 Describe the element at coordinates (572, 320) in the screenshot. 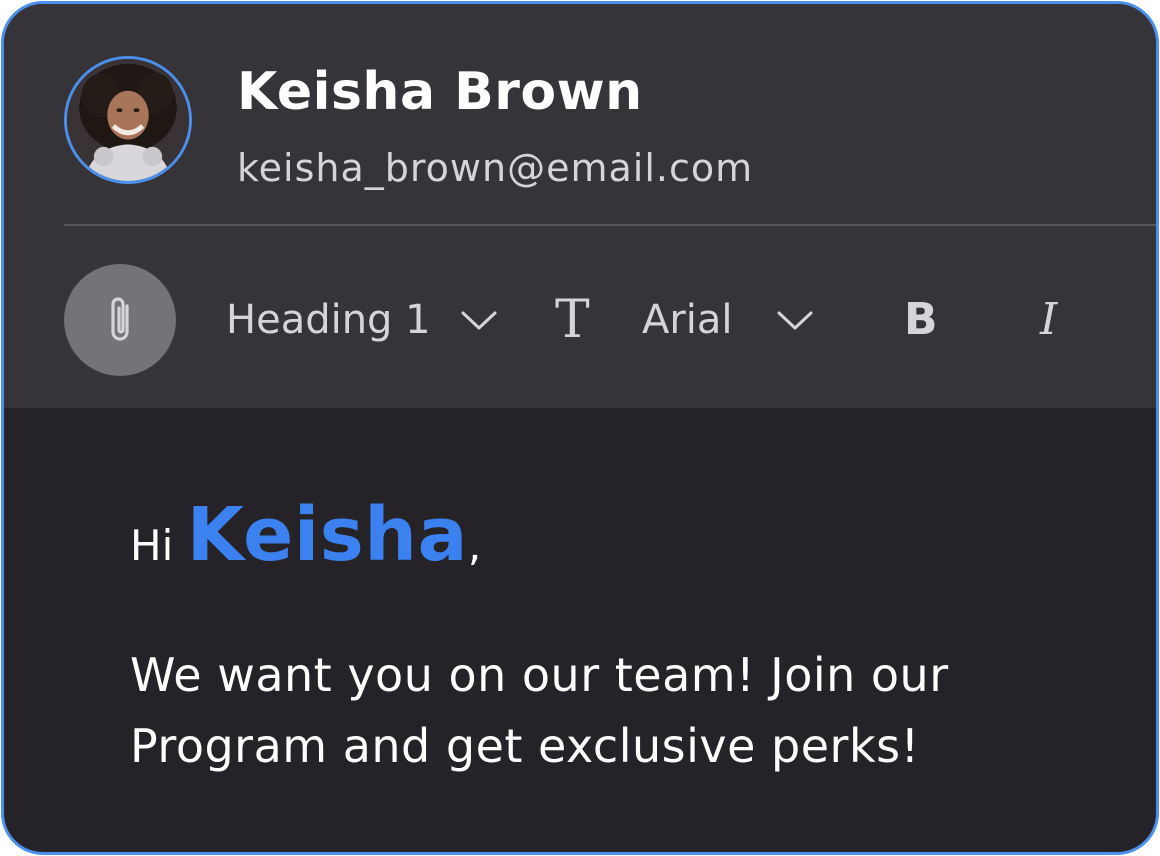

I see `text-format-icon: T` at that location.